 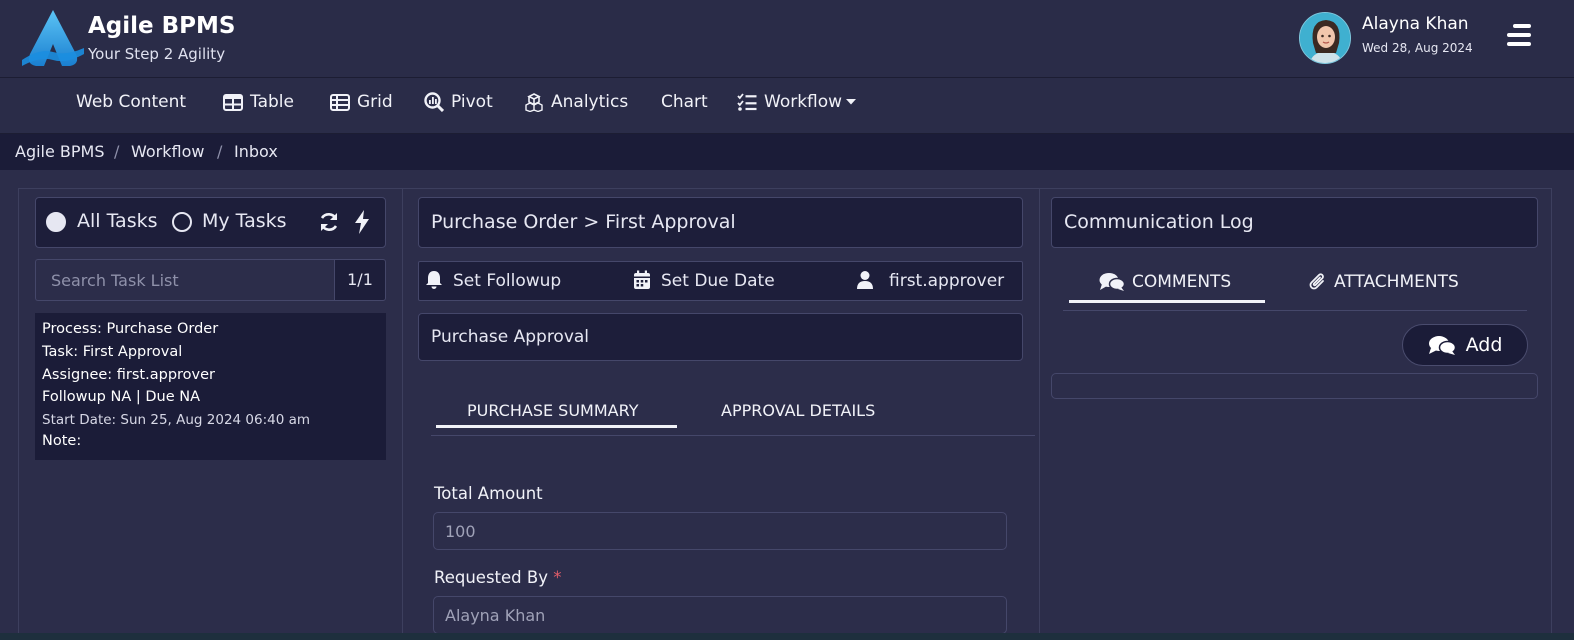 I want to click on add-comment-label: Add, so click(x=1484, y=345).